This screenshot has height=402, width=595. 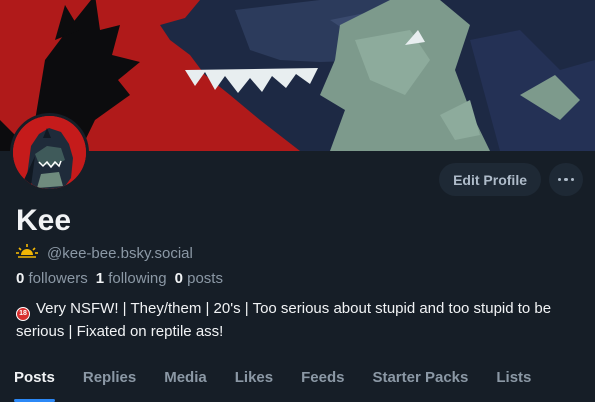 I want to click on posts-label: posts, so click(x=205, y=278).